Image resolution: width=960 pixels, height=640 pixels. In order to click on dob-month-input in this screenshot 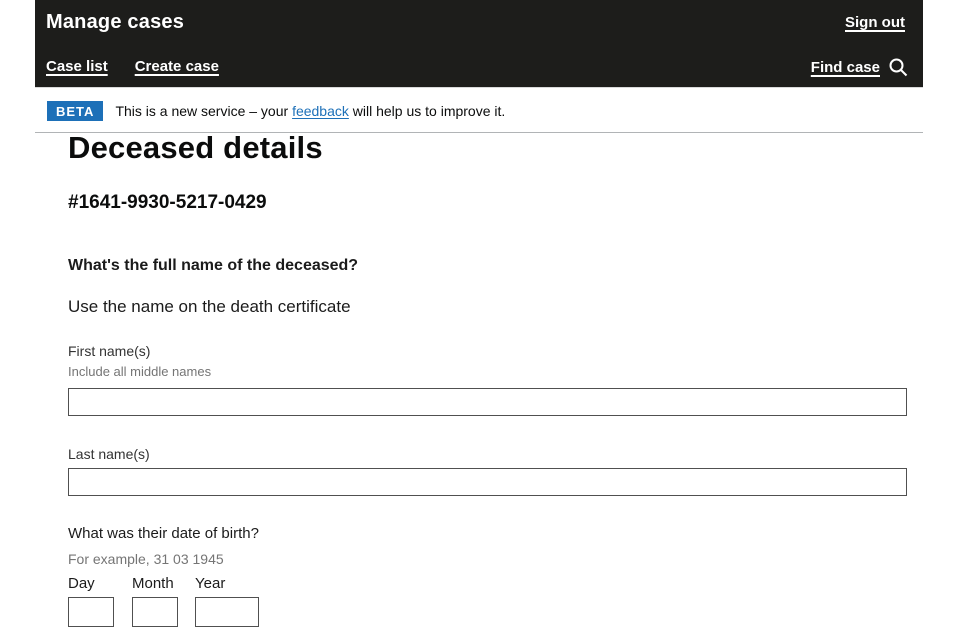, I will do `click(155, 612)`.